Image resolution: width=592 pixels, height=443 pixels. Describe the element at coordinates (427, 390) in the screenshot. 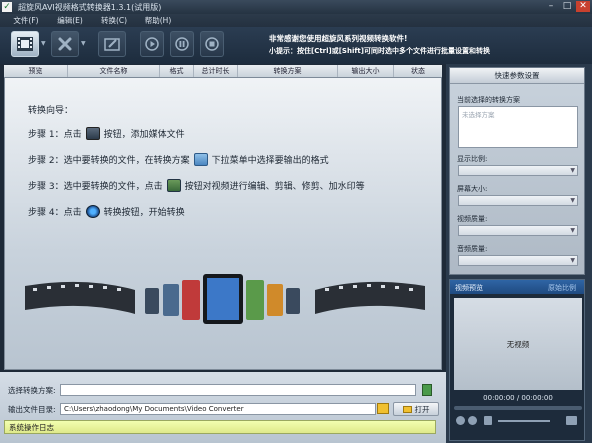

I see `save-profile-icon` at that location.